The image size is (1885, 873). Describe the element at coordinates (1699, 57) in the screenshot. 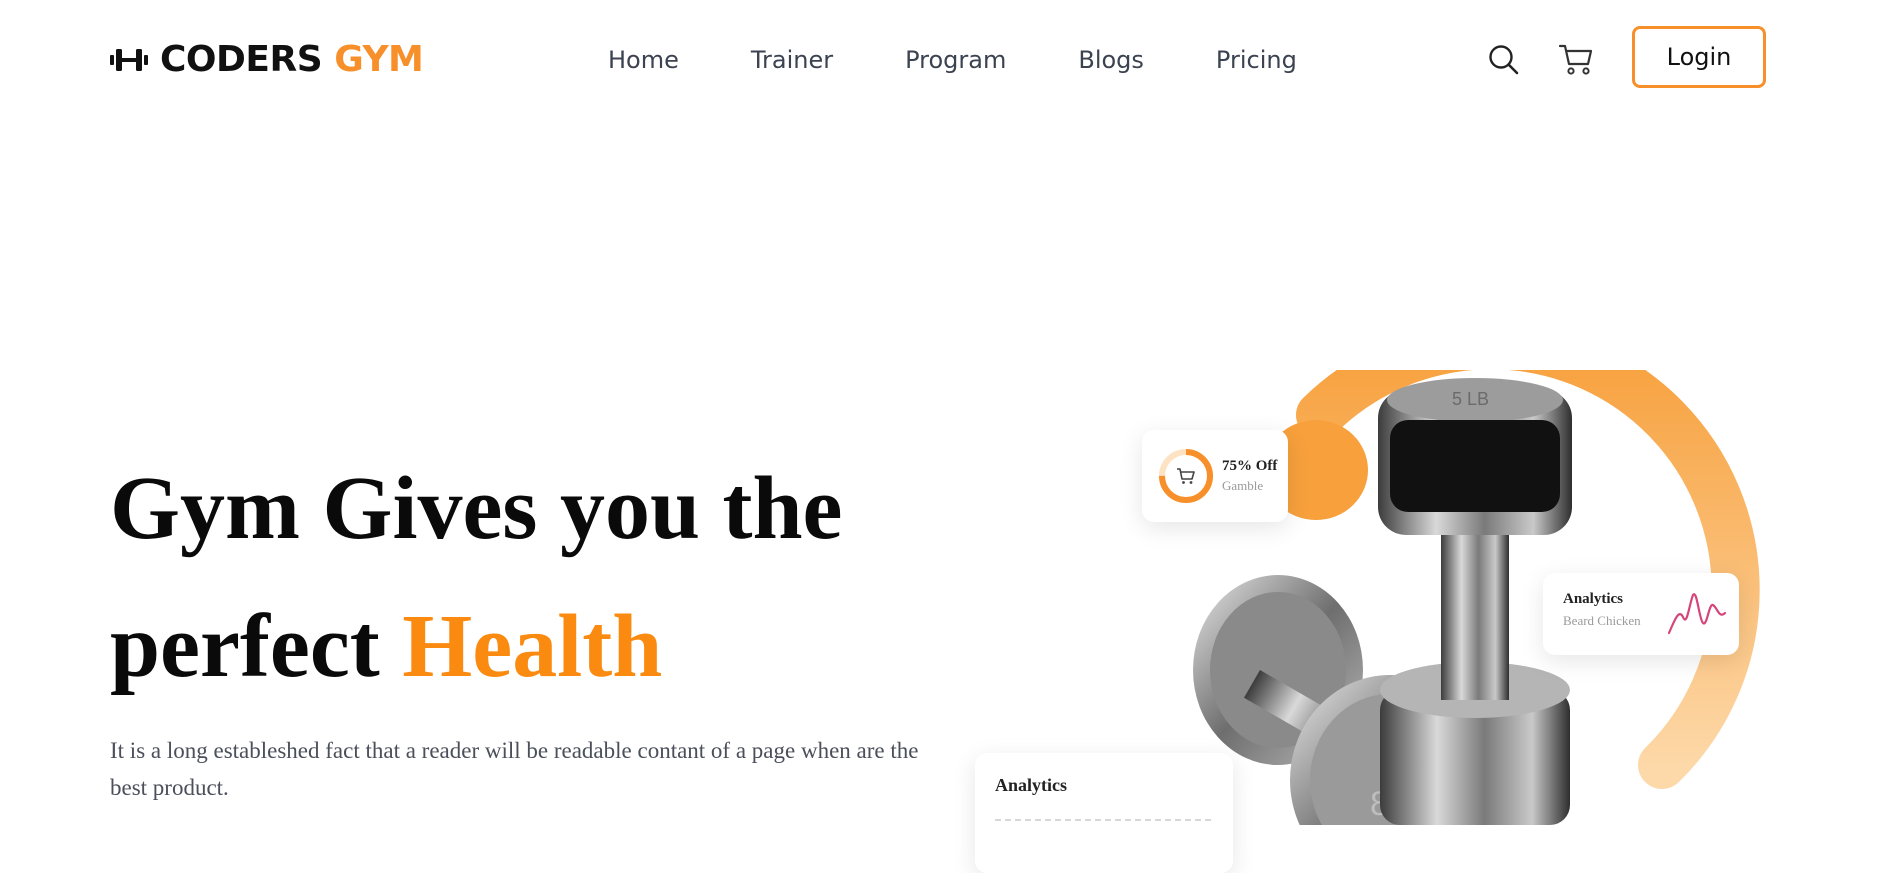

I see `login-button: Login` at that location.